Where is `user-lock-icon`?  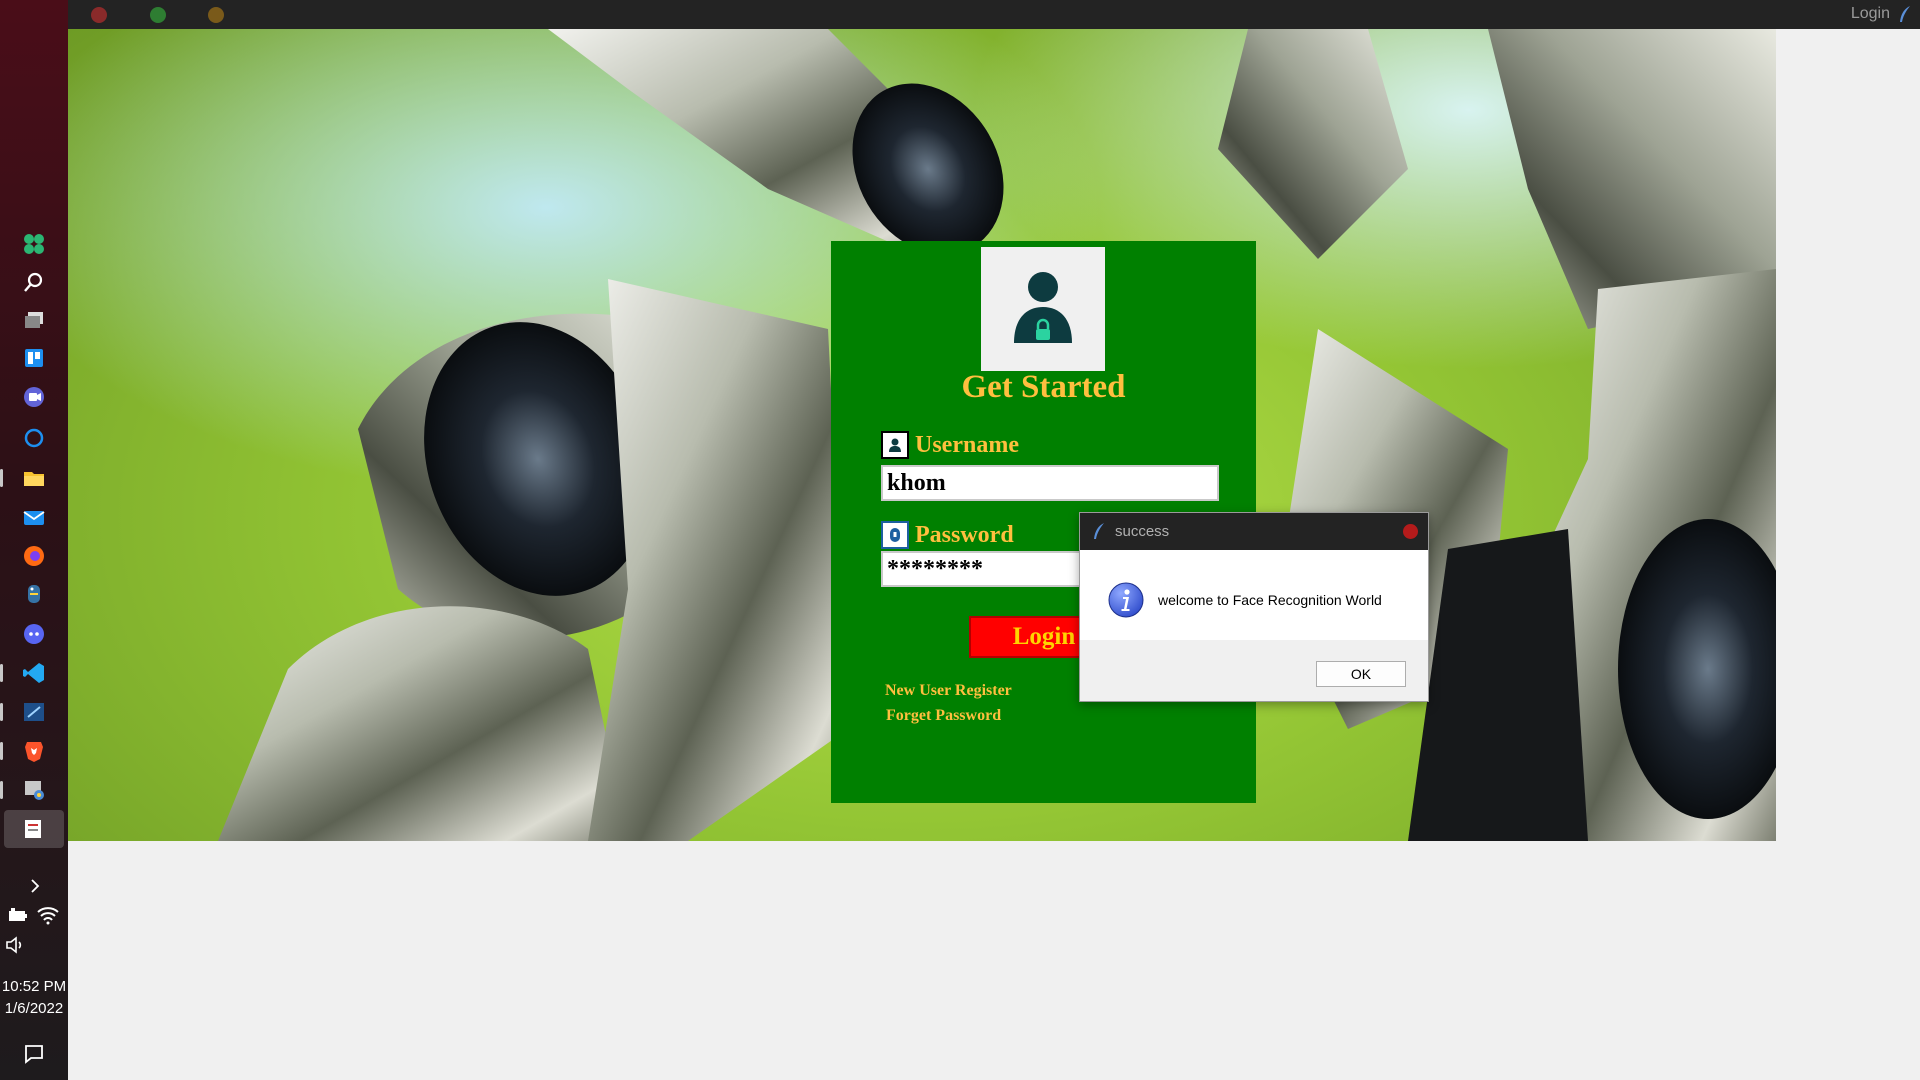 user-lock-icon is located at coordinates (1043, 307).